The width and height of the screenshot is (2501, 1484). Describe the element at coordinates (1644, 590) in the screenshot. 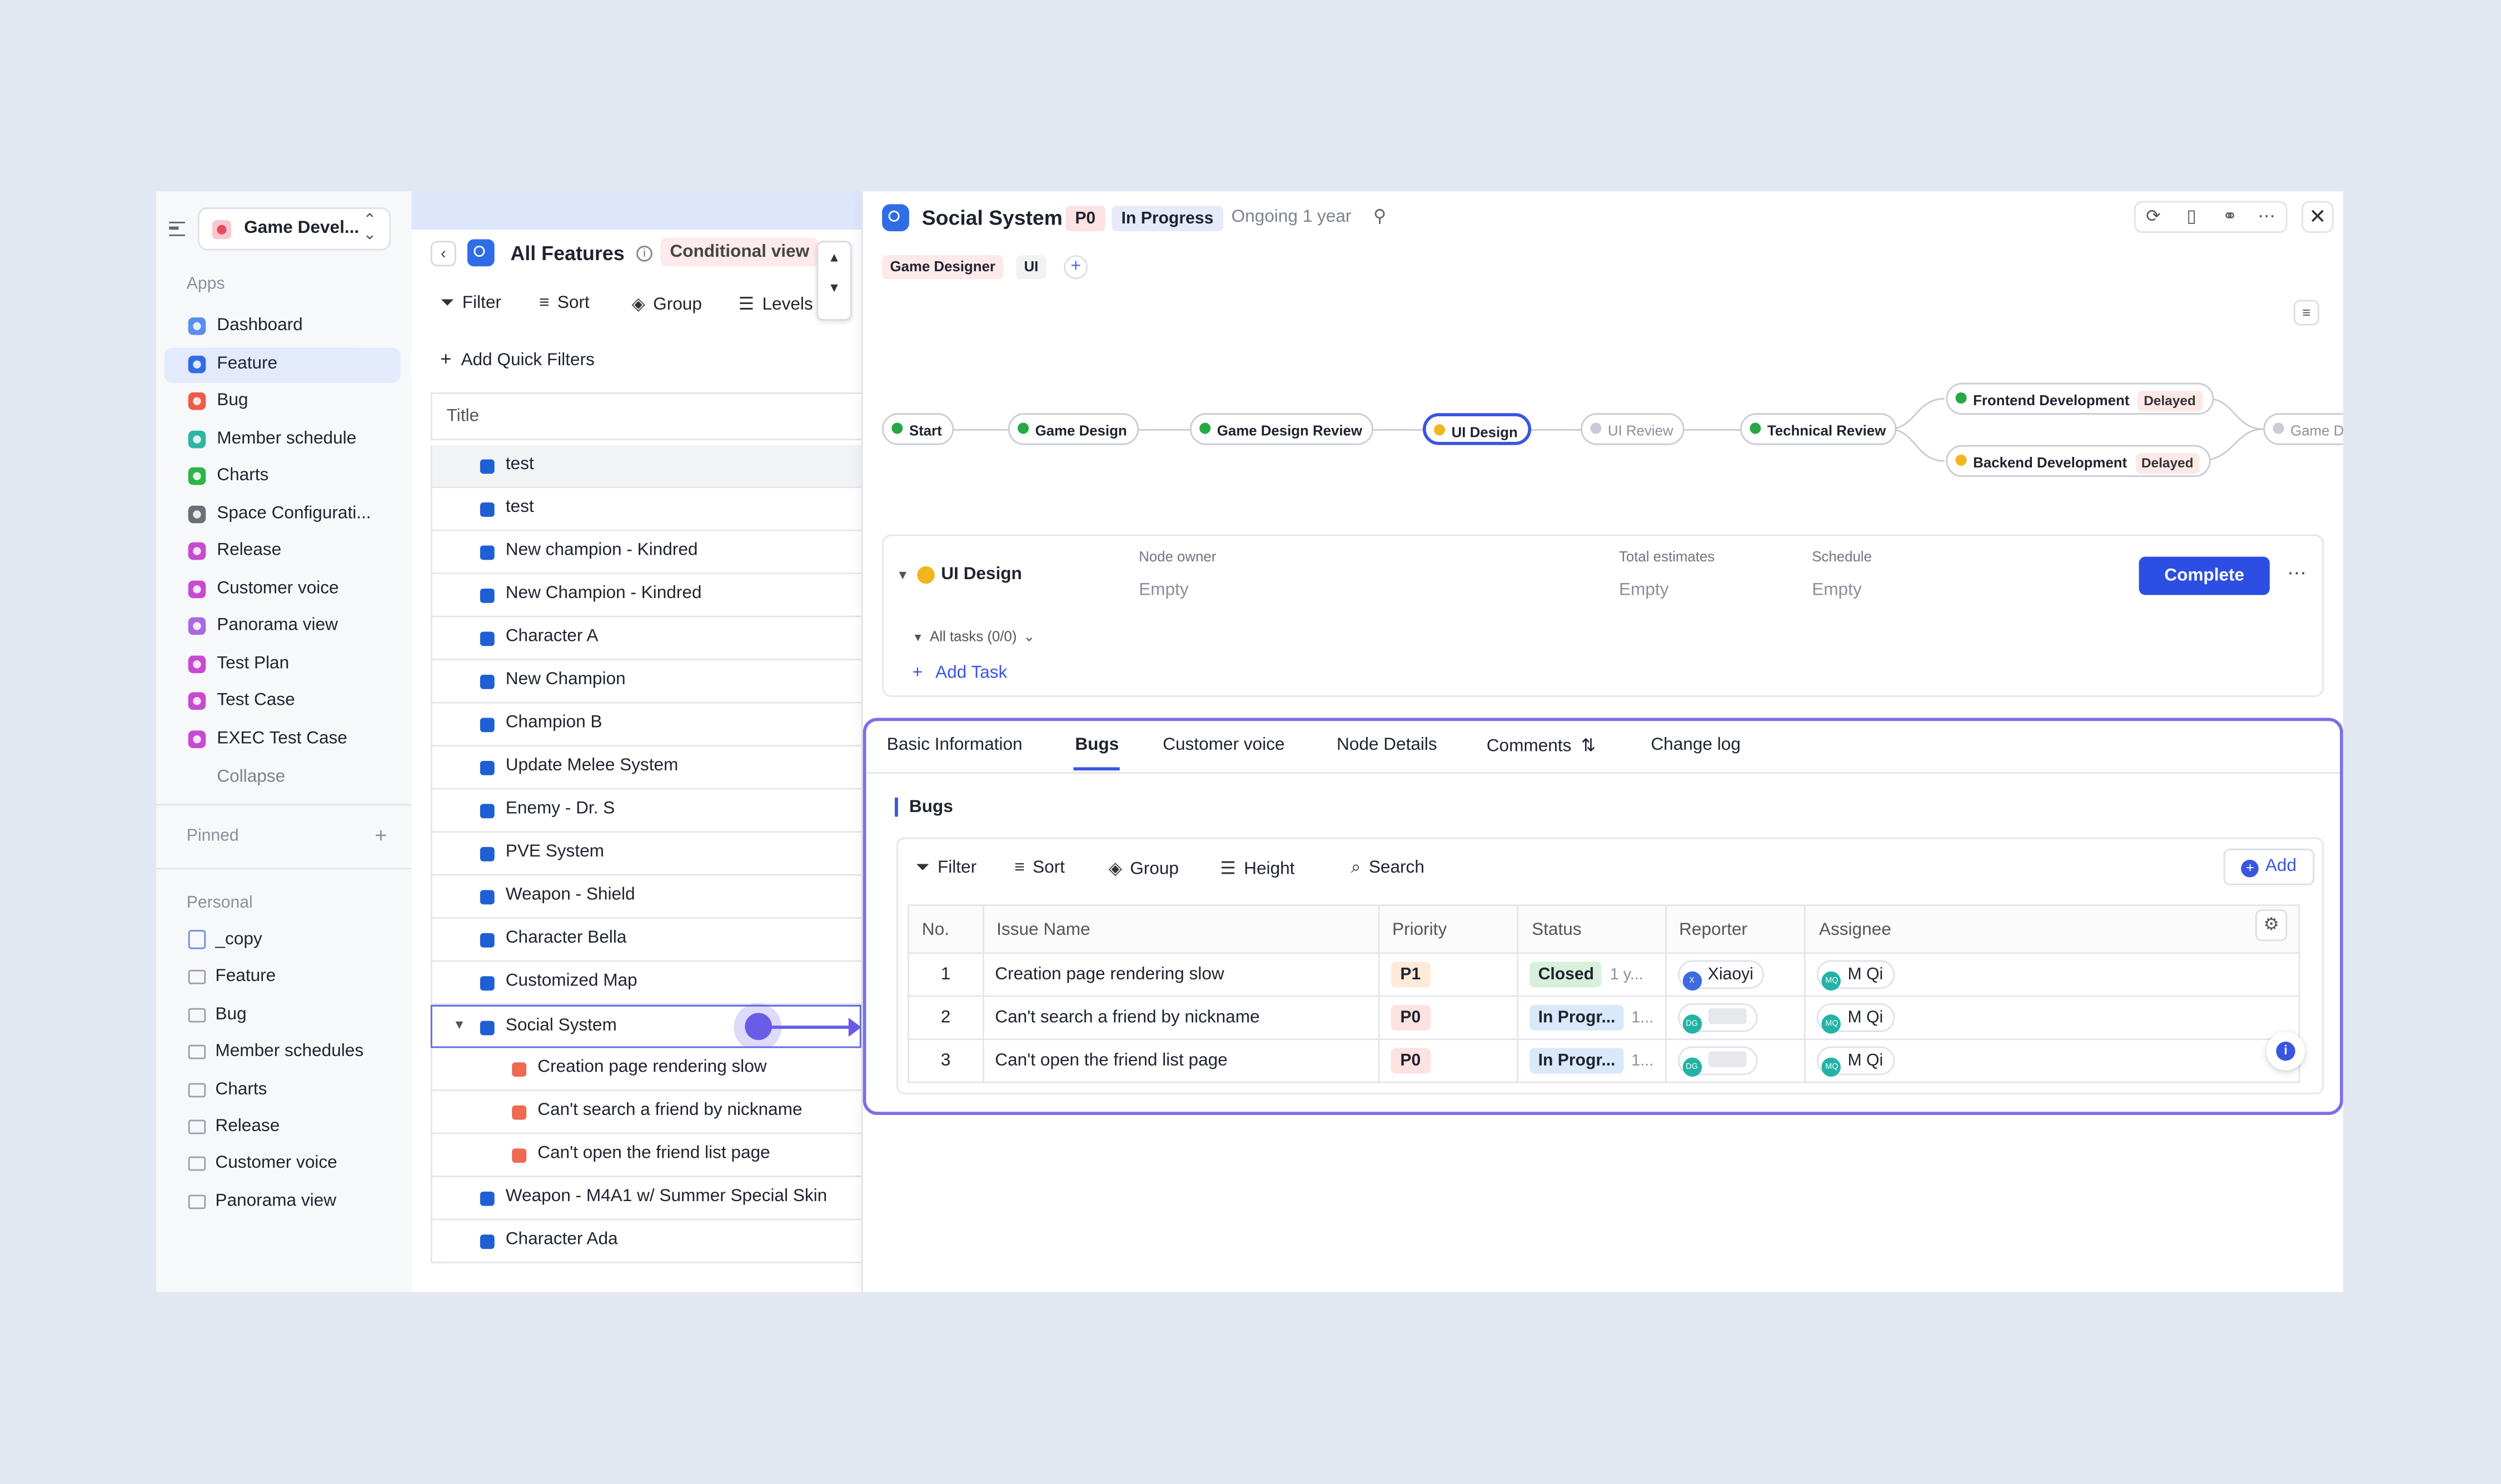

I see `total-estimates-value: Empty` at that location.